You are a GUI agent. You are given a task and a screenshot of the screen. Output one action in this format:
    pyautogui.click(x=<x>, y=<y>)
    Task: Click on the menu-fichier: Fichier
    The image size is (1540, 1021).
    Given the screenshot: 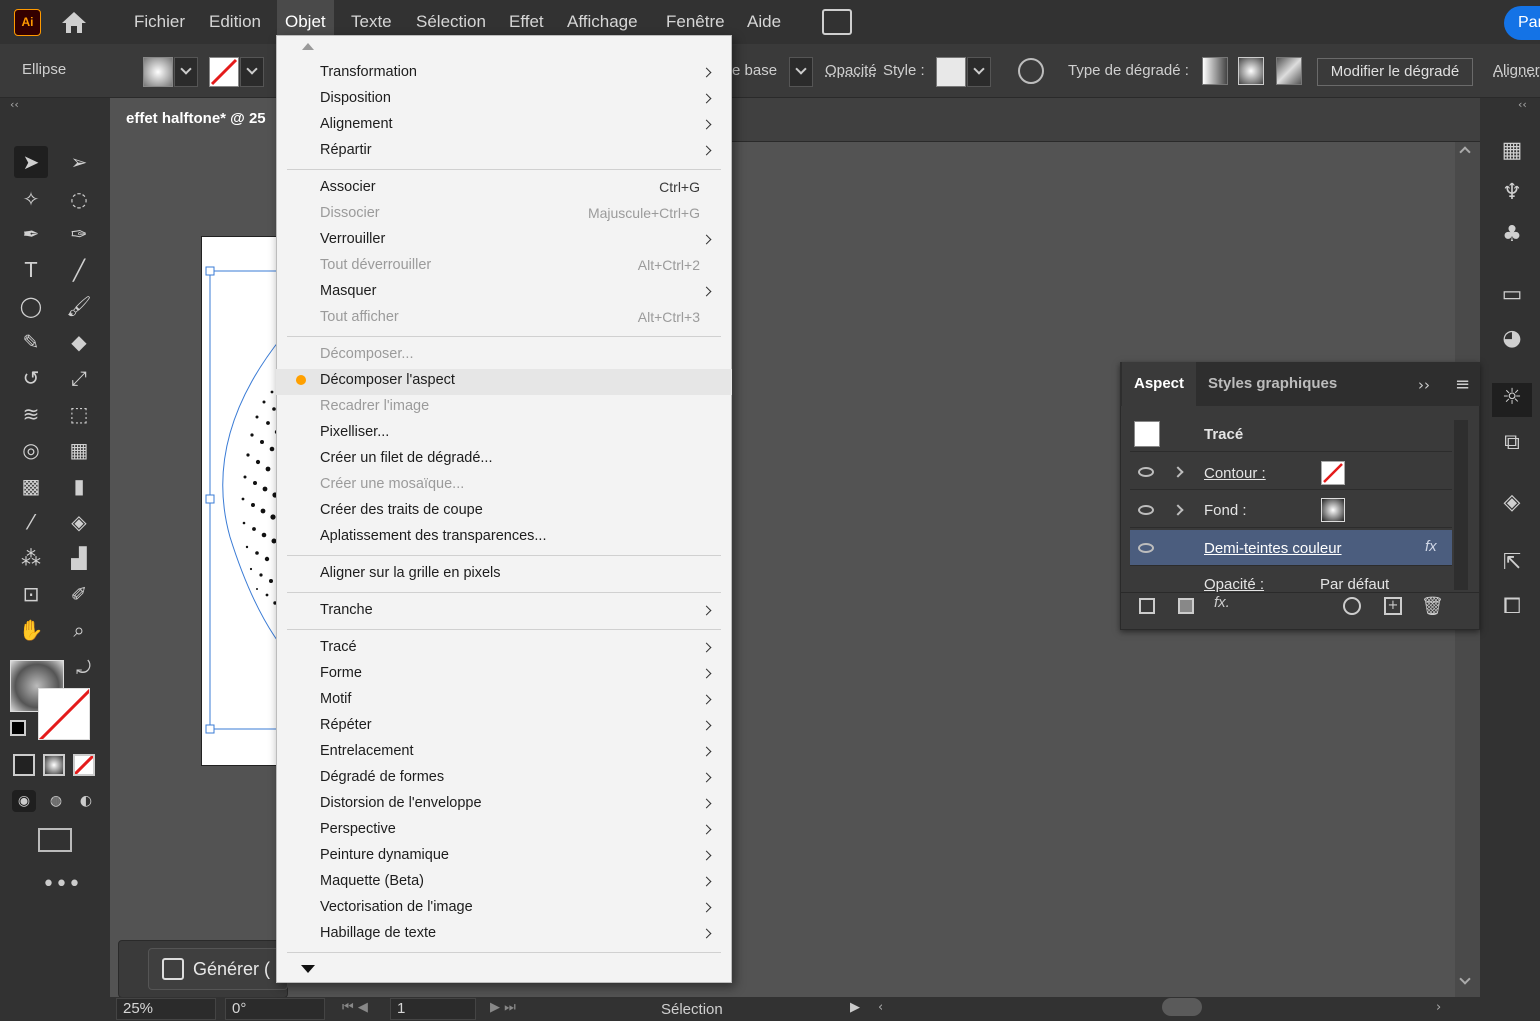 What is the action you would take?
    pyautogui.click(x=159, y=22)
    